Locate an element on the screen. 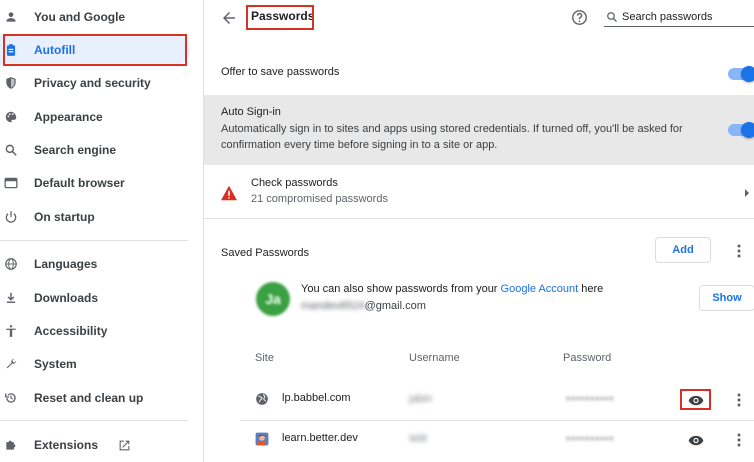 The height and width of the screenshot is (462, 754). check-passwords-row: Check passwords 21 compromised passwords is located at coordinates (479, 192).